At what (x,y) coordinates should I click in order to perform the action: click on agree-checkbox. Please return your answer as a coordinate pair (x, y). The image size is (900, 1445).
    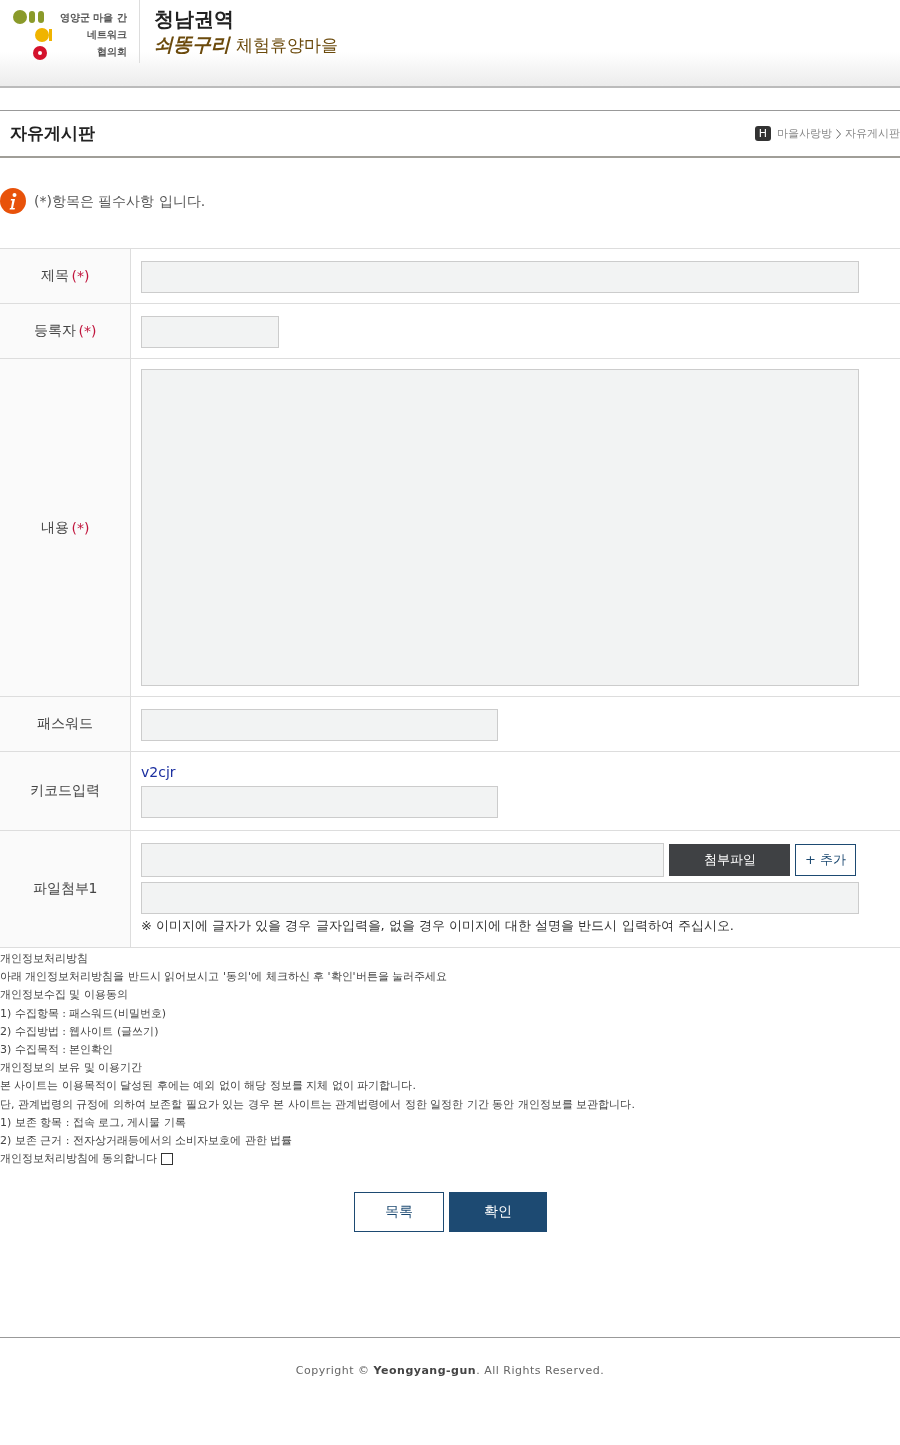
    Looking at the image, I should click on (166, 1159).